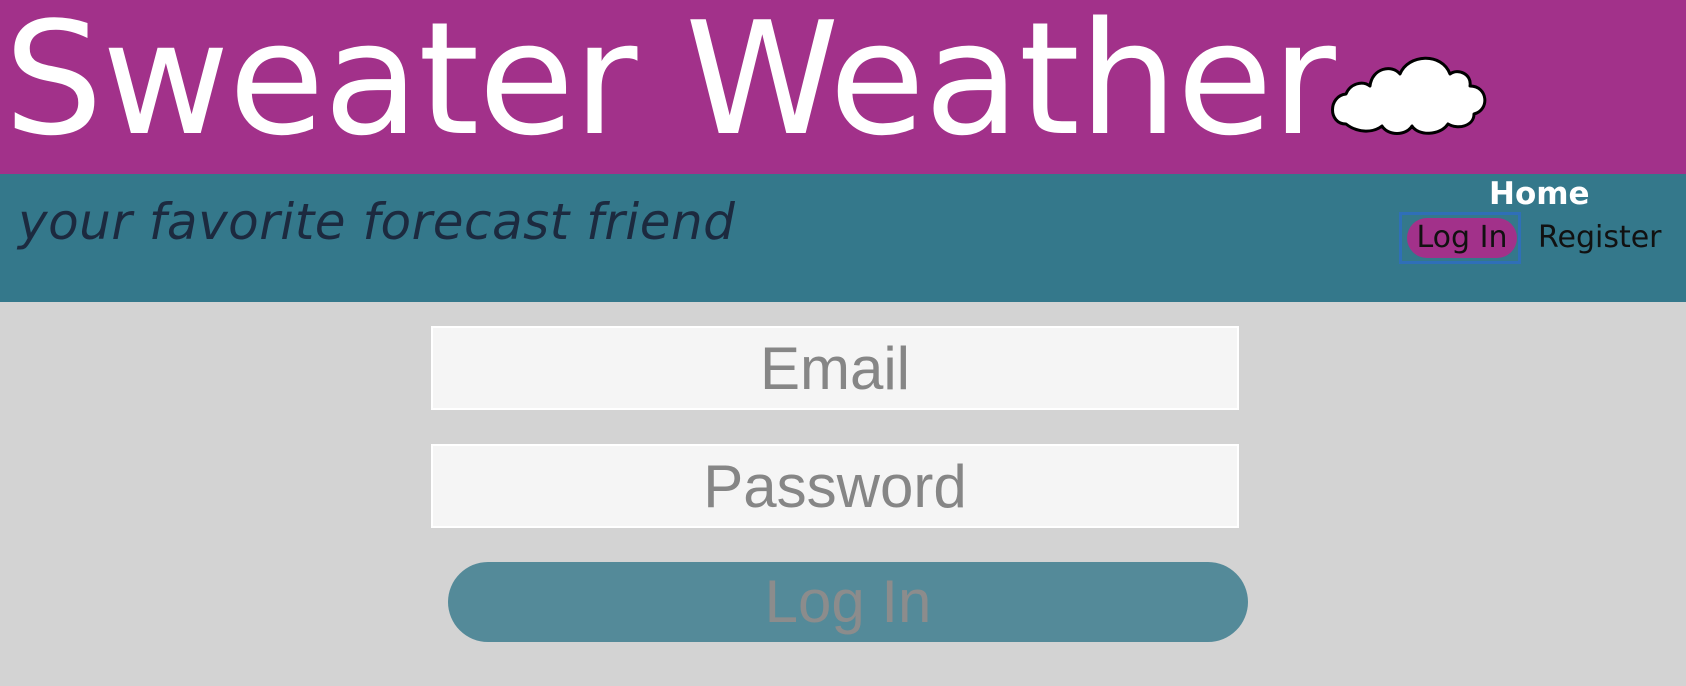  What do you see at coordinates (377, 222) in the screenshot?
I see `tagline: your favorite forecast friend` at bounding box center [377, 222].